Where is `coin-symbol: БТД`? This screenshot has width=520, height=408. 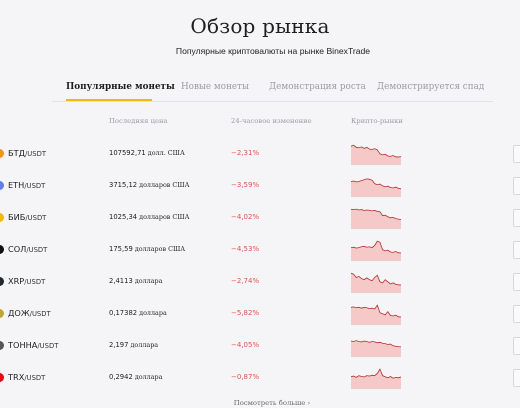
coin-symbol: БТД is located at coordinates (17, 153).